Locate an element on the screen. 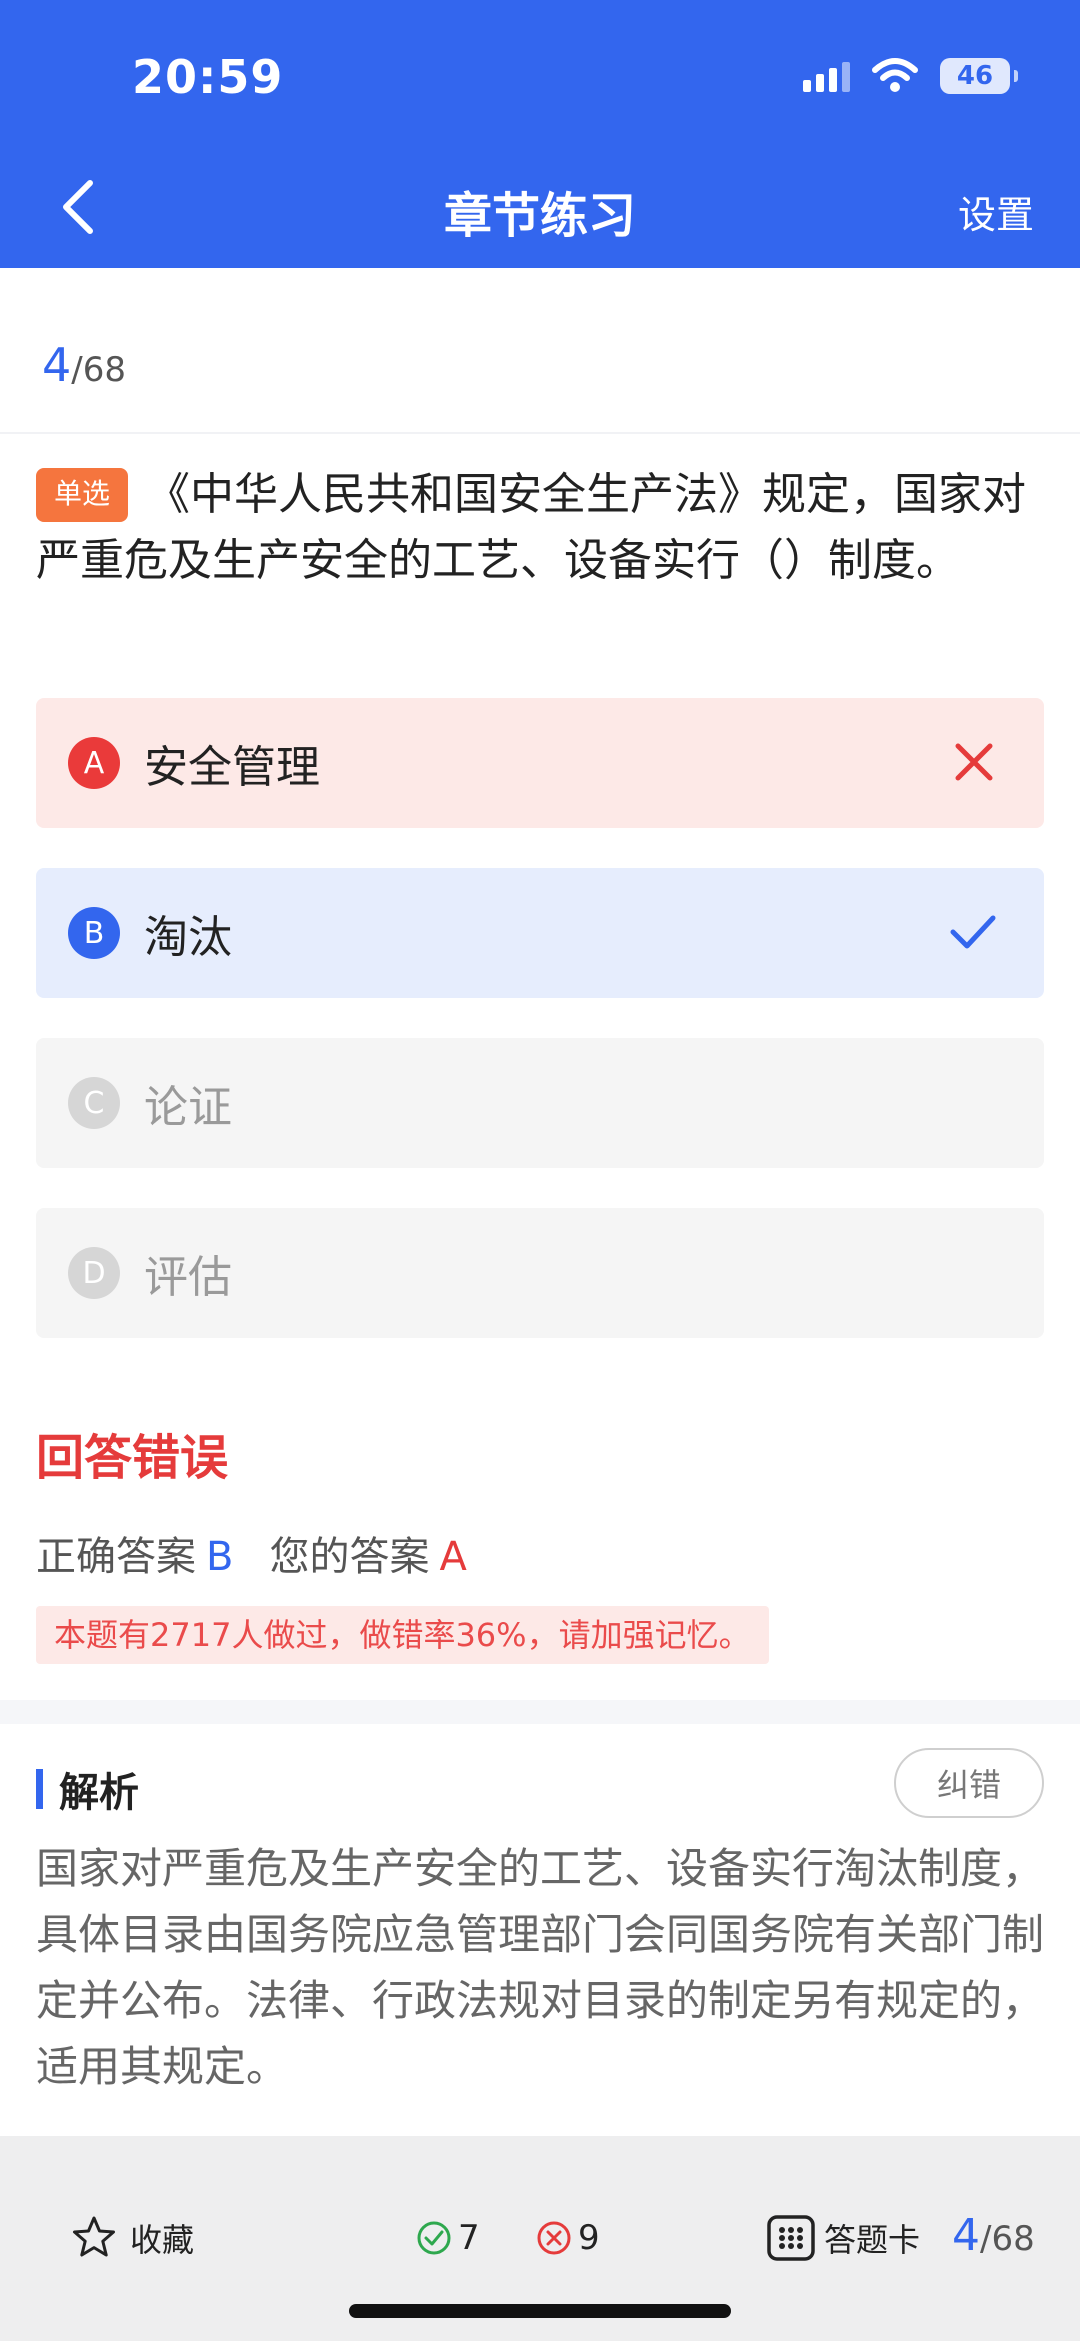 The image size is (1080, 2341). option-letter: A is located at coordinates (94, 763).